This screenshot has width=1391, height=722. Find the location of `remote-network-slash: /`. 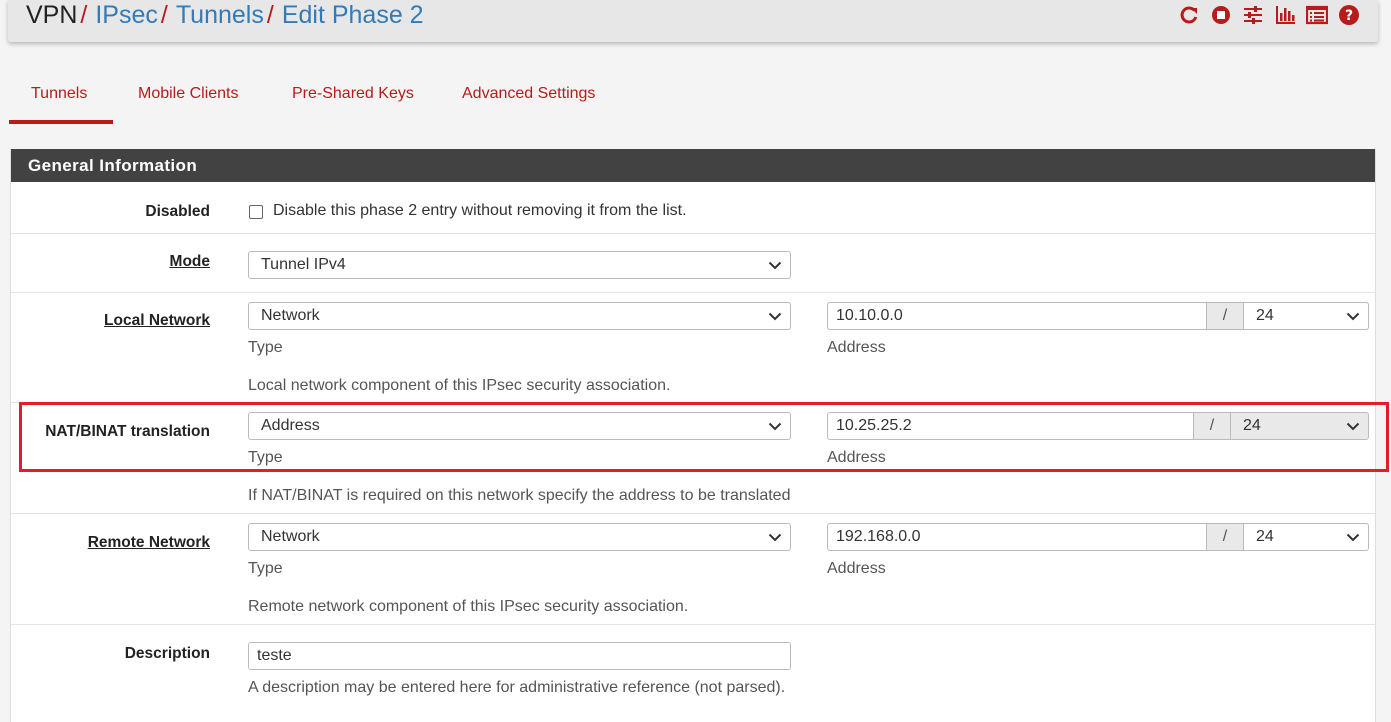

remote-network-slash: / is located at coordinates (1225, 537).